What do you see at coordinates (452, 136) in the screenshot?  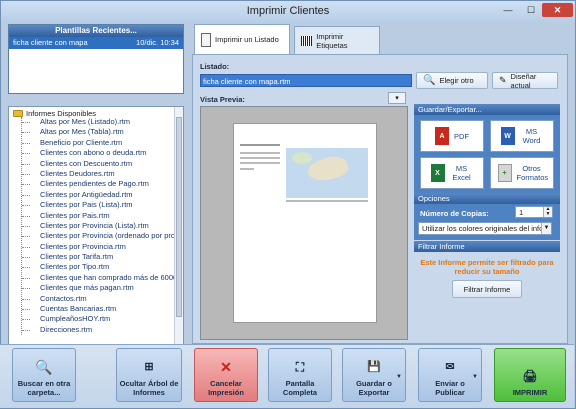 I see `pdf-button: A PDF` at bounding box center [452, 136].